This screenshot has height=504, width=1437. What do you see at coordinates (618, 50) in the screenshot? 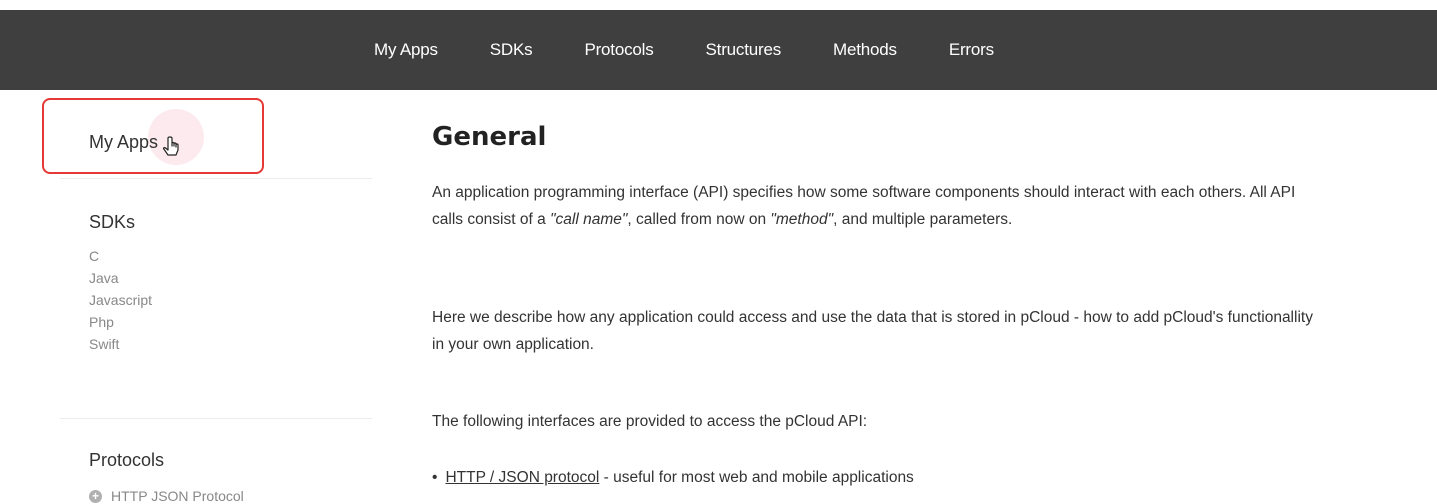
I see `nav-protocols: Protocols` at bounding box center [618, 50].